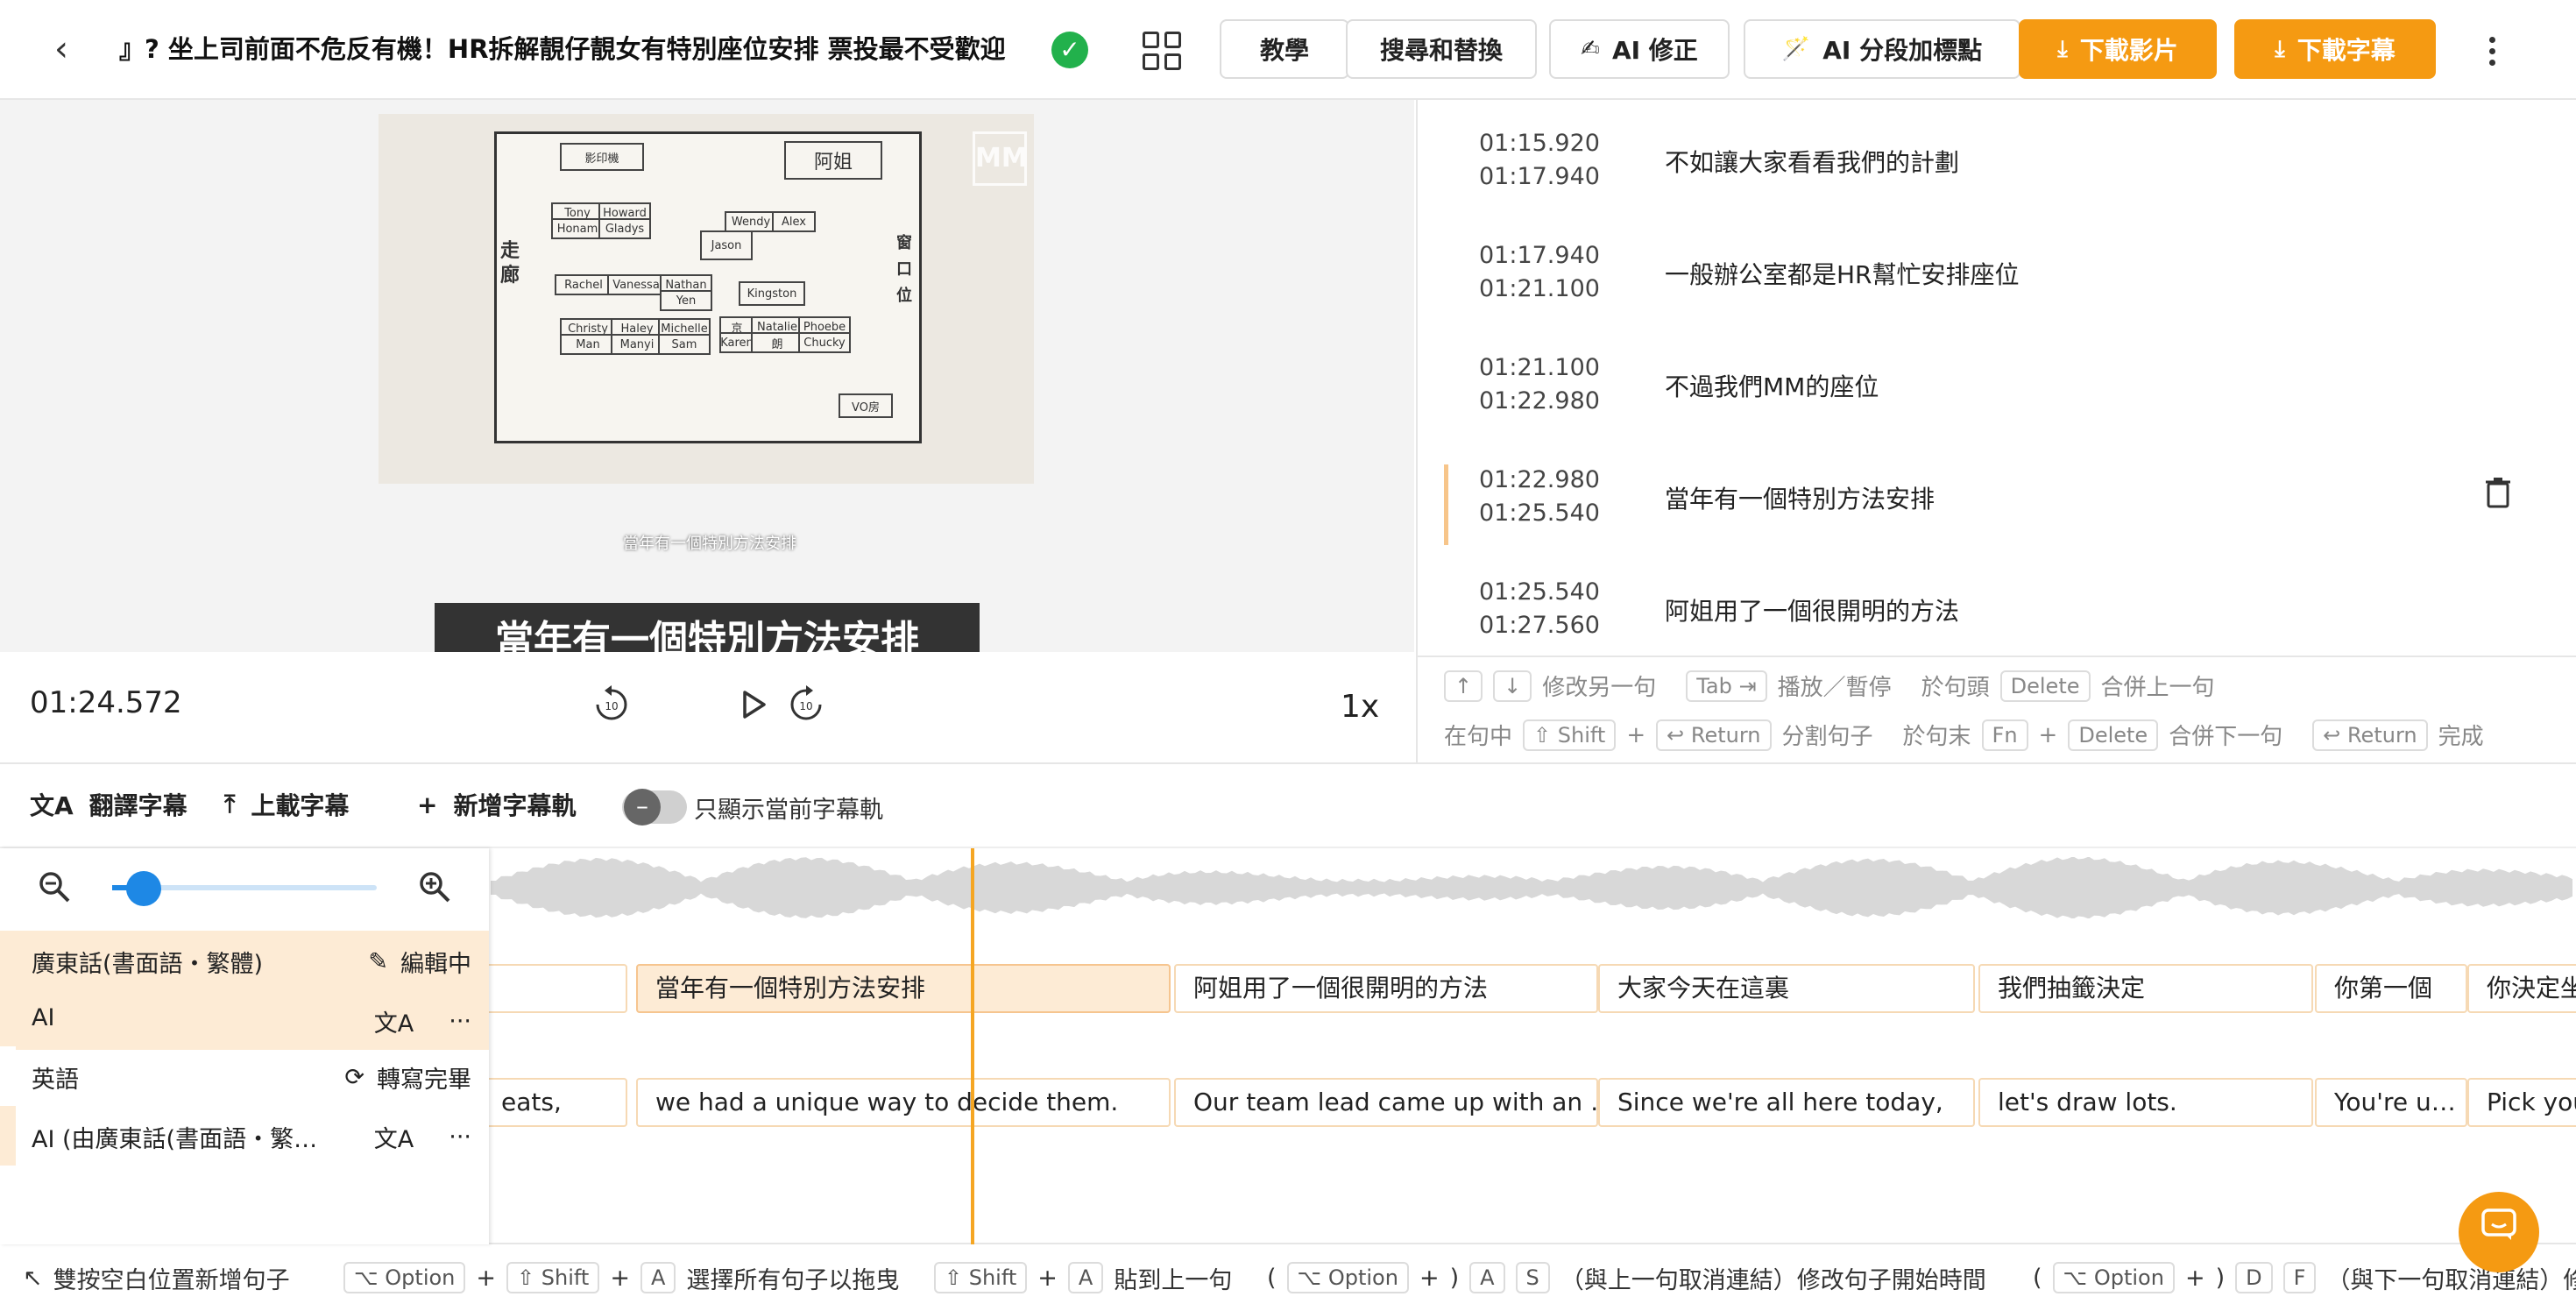 The image size is (2576, 1311). I want to click on key-s: S, so click(1532, 1277).